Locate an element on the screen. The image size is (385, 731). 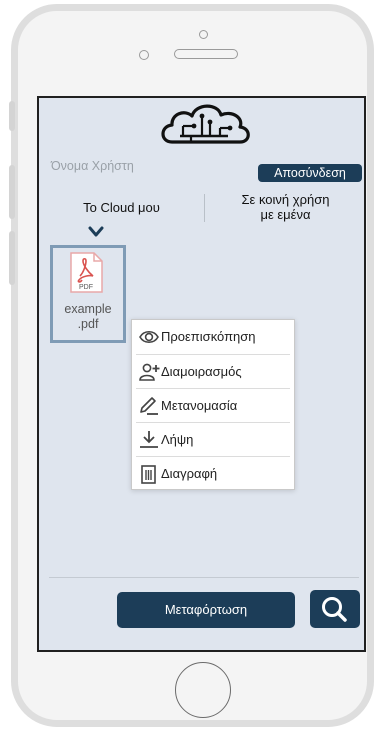
trash-icon is located at coordinates (148, 474).